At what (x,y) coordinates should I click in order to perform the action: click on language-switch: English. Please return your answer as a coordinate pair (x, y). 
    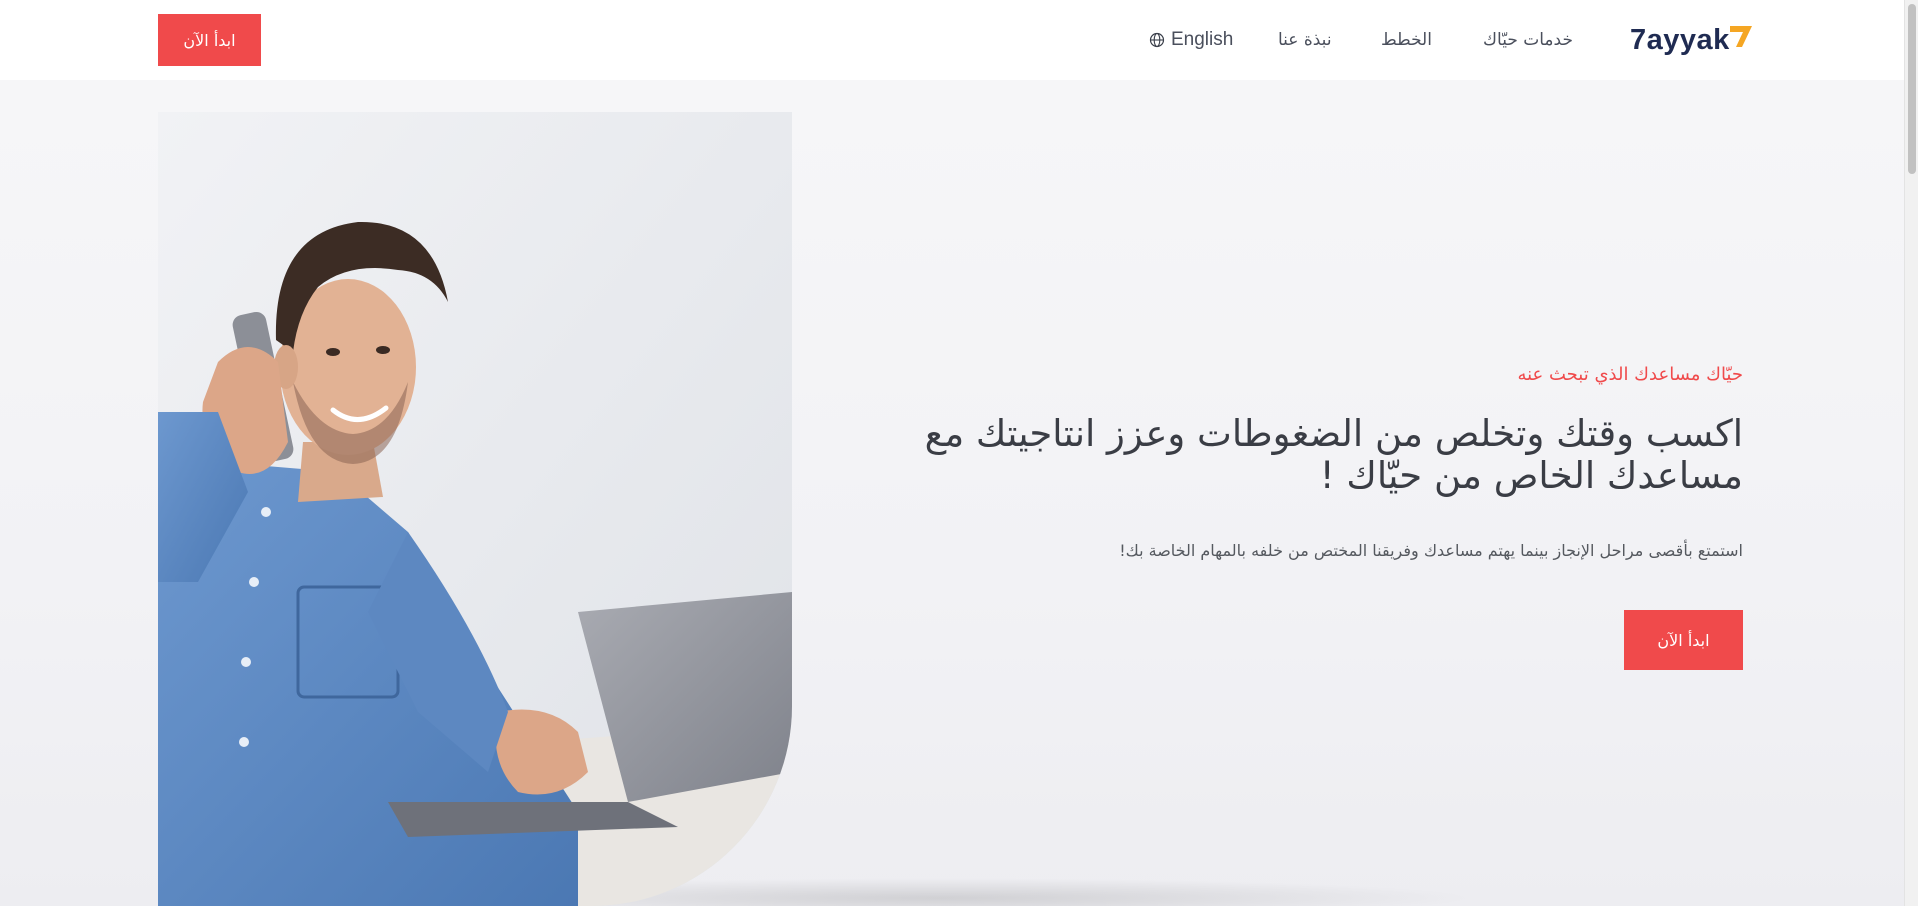
    Looking at the image, I should click on (1191, 40).